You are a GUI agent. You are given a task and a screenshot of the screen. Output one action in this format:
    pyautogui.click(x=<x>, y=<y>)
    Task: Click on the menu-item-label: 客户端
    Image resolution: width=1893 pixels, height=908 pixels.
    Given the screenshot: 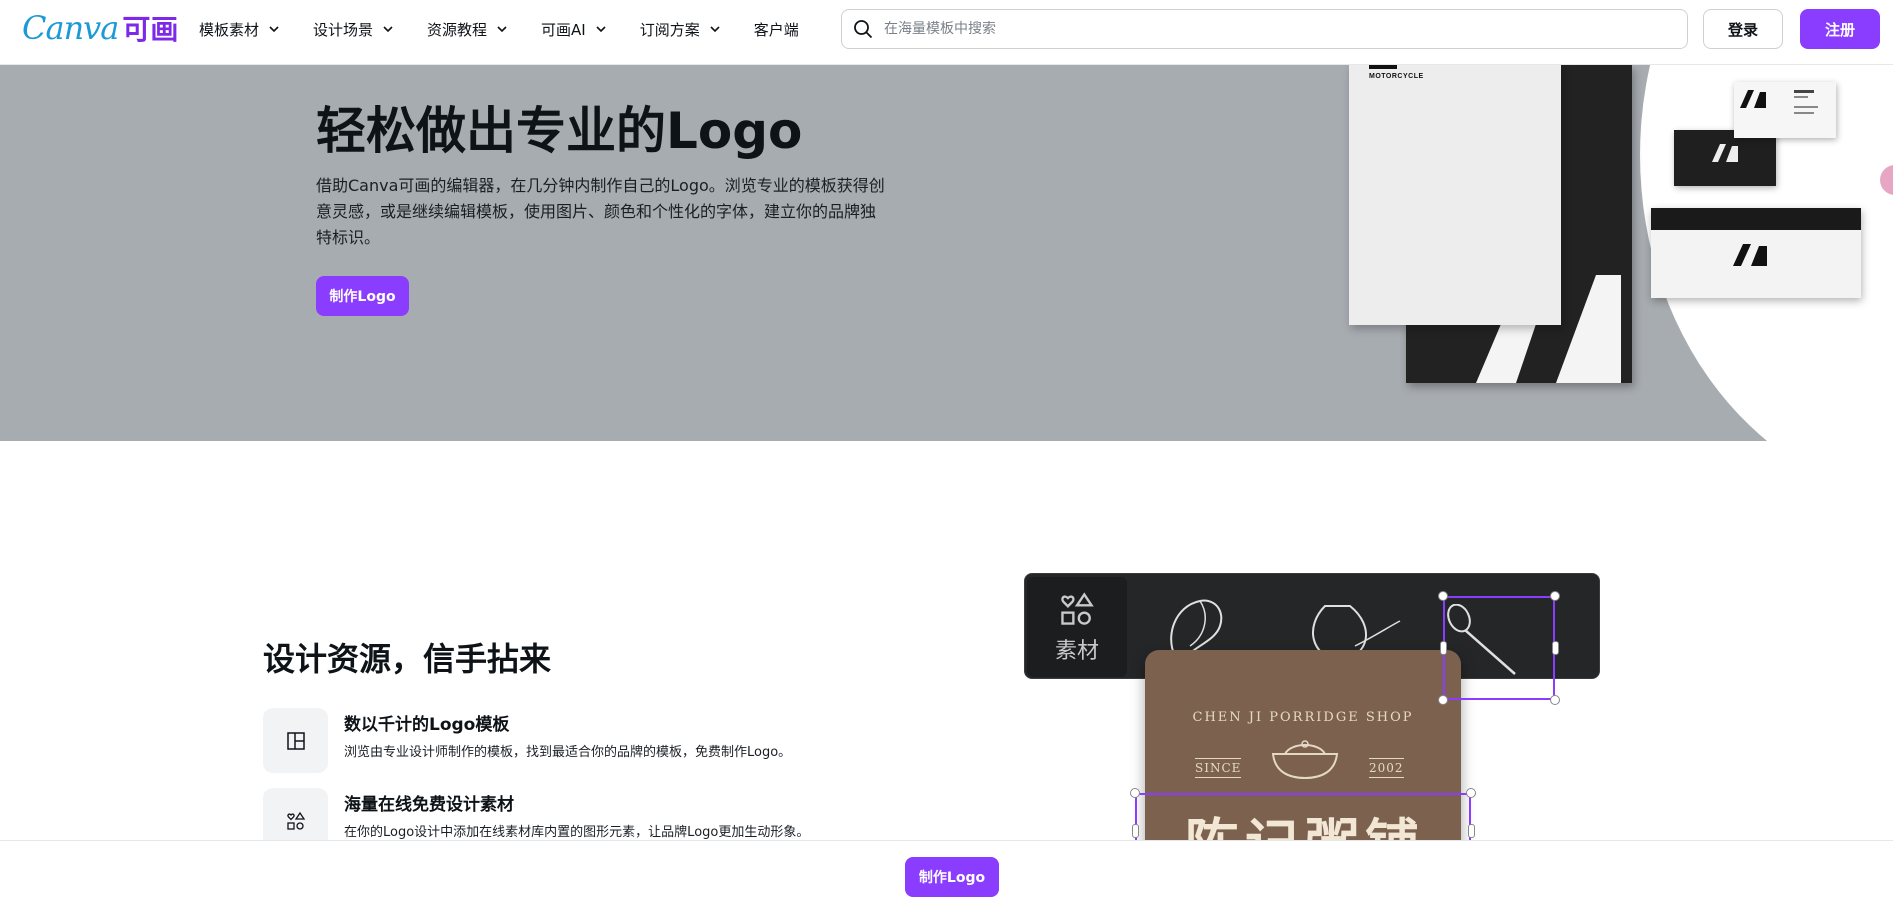 What is the action you would take?
    pyautogui.click(x=776, y=29)
    